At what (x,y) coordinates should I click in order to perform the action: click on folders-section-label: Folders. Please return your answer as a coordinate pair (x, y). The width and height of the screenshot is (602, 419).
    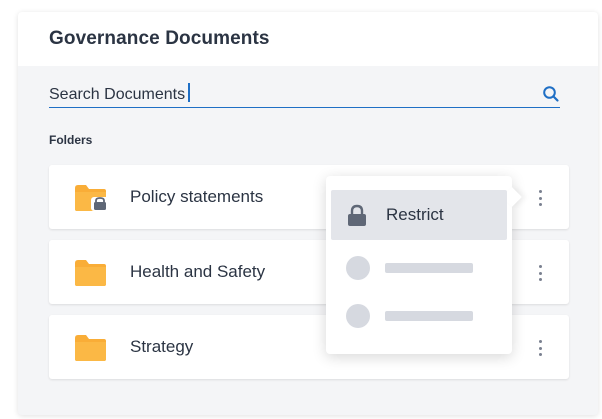
    Looking at the image, I should click on (71, 140).